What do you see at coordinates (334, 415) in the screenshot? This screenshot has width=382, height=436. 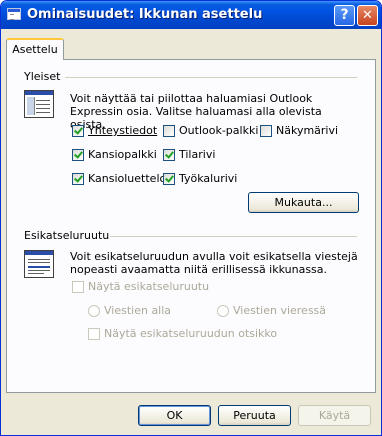 I see `apply-button: Käytä` at bounding box center [334, 415].